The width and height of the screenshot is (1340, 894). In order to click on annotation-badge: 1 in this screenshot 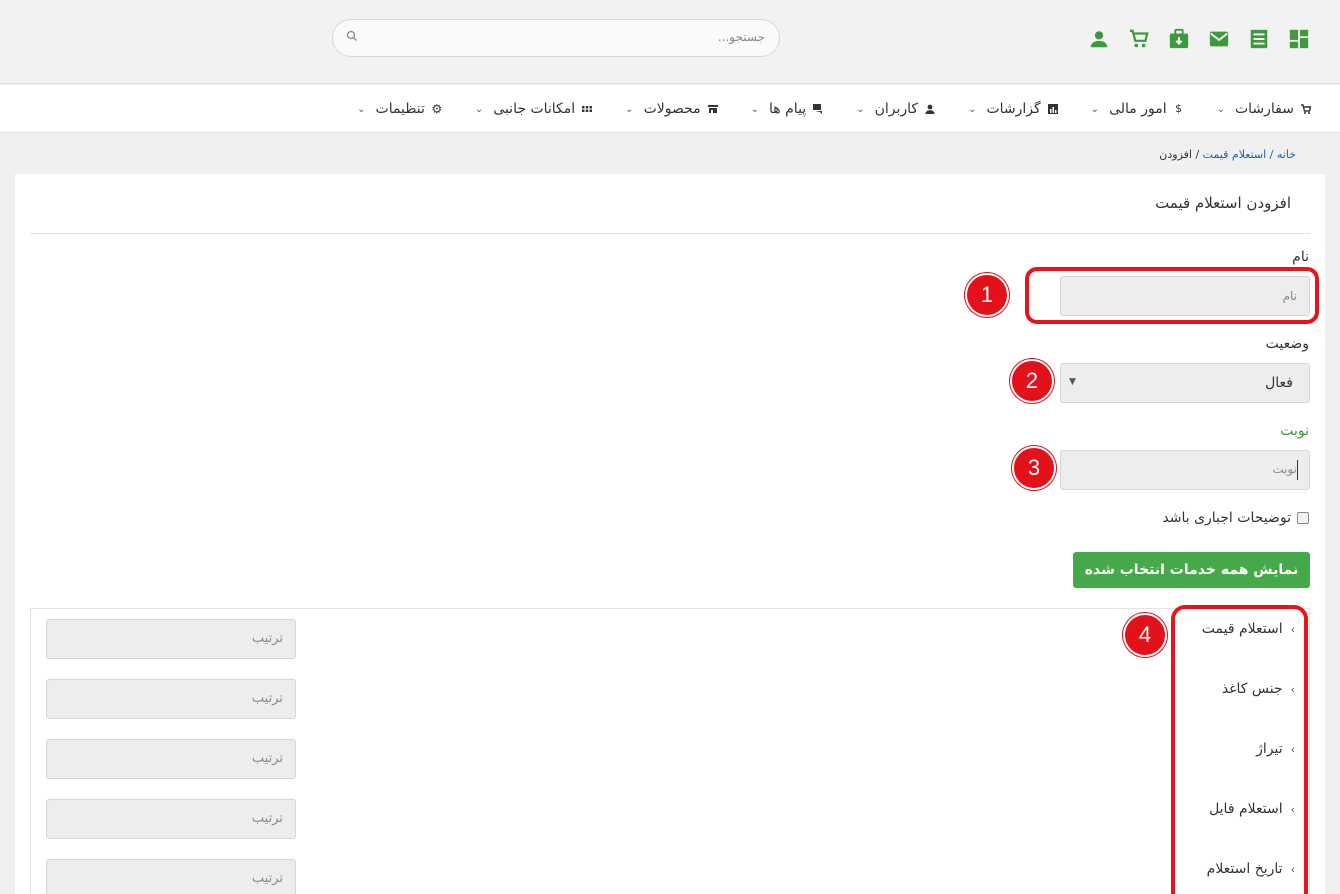, I will do `click(987, 295)`.